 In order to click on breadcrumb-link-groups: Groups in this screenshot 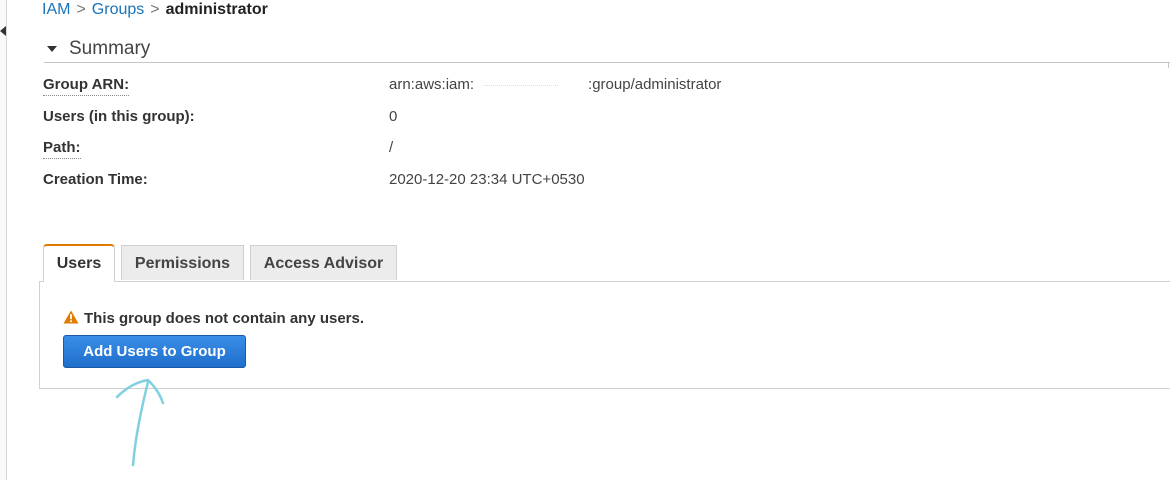, I will do `click(118, 9)`.